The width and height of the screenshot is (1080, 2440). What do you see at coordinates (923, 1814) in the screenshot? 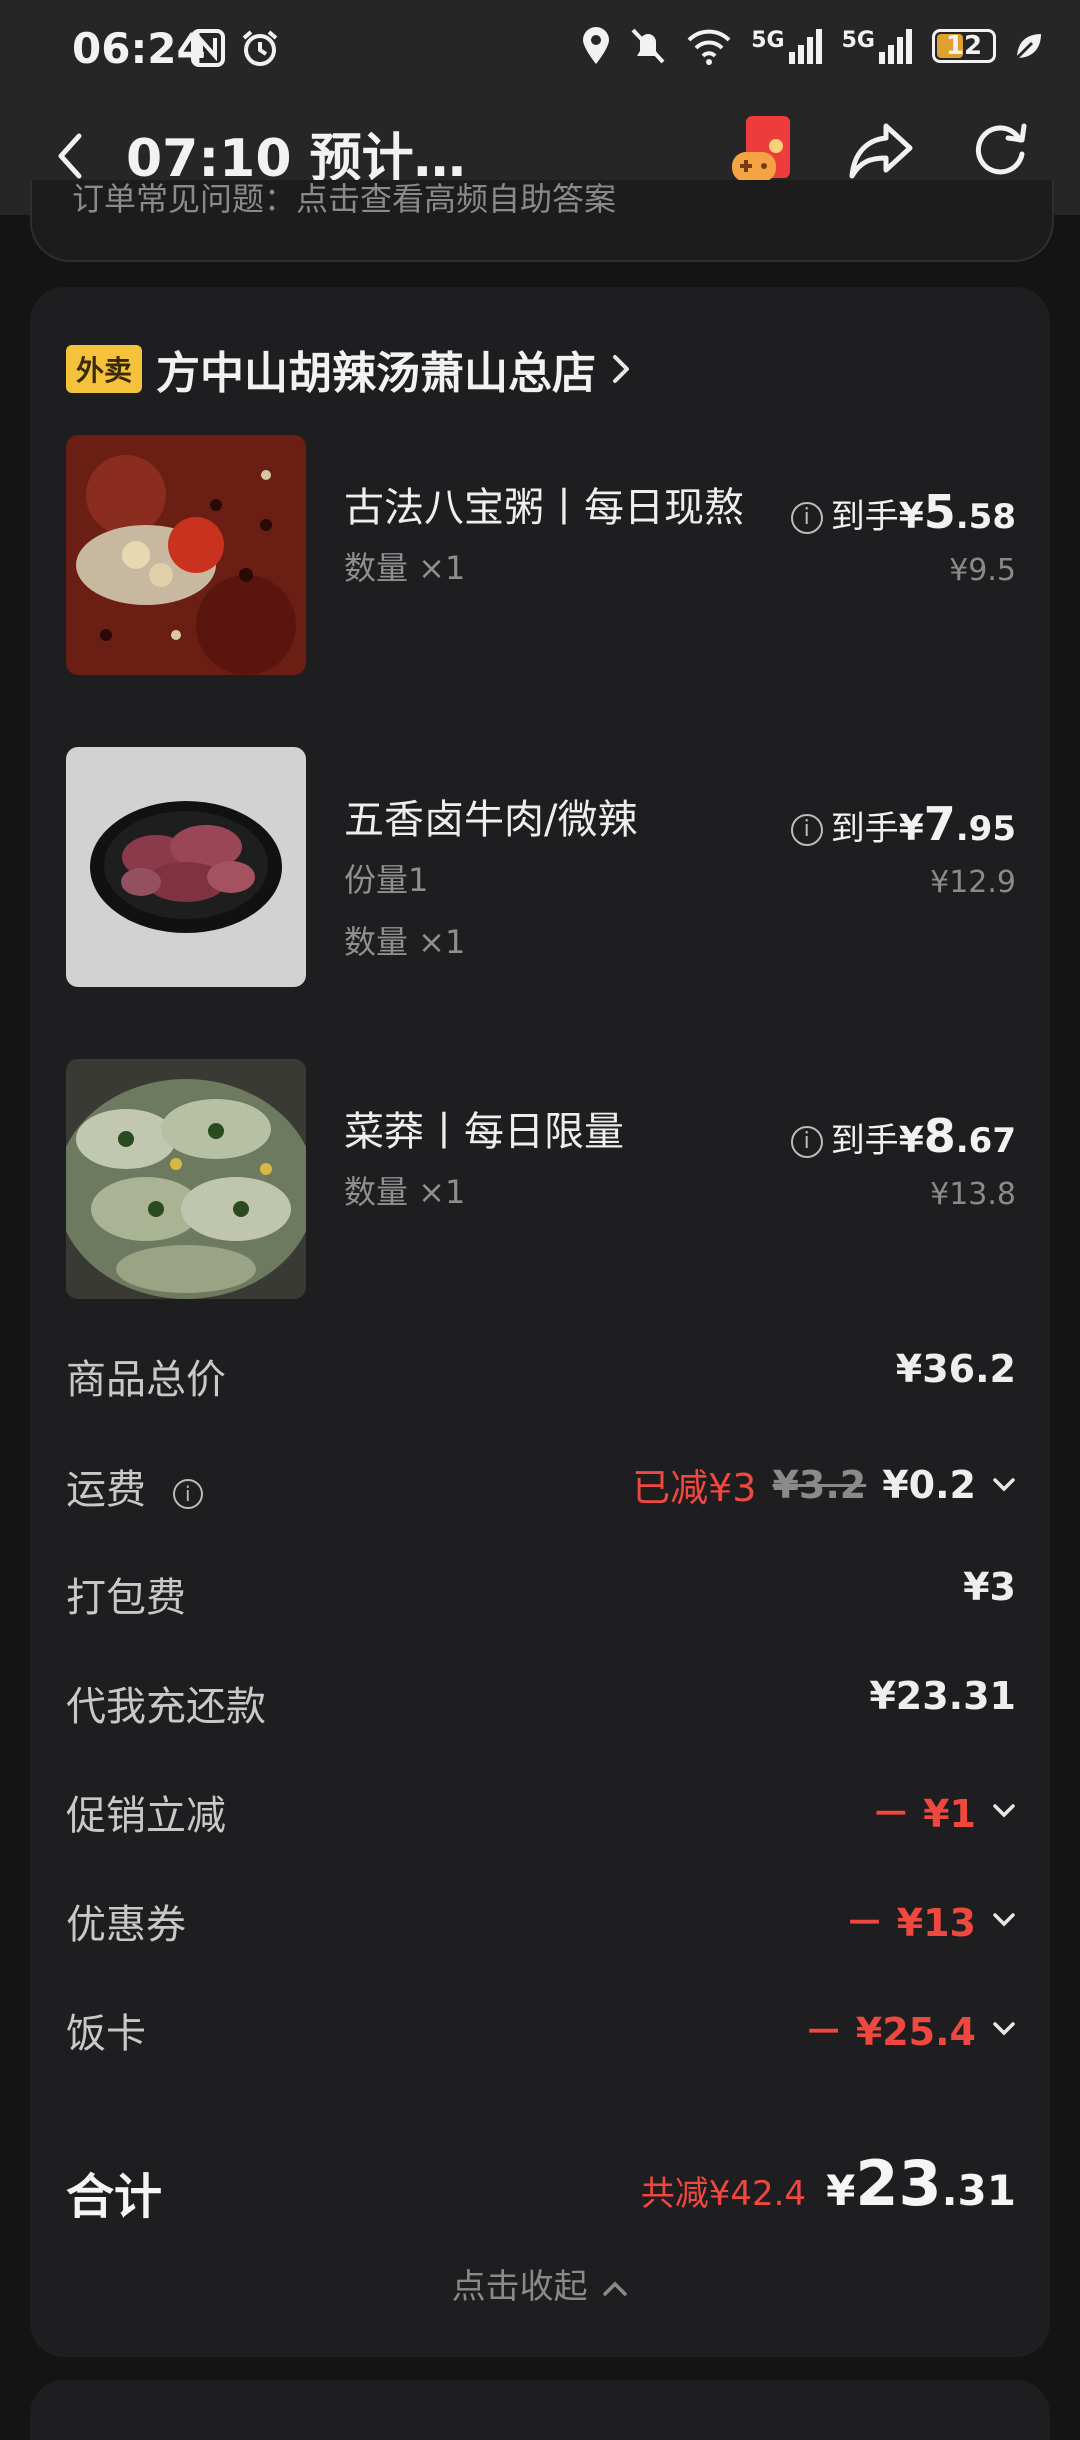
I see `fee-value: － ¥1` at bounding box center [923, 1814].